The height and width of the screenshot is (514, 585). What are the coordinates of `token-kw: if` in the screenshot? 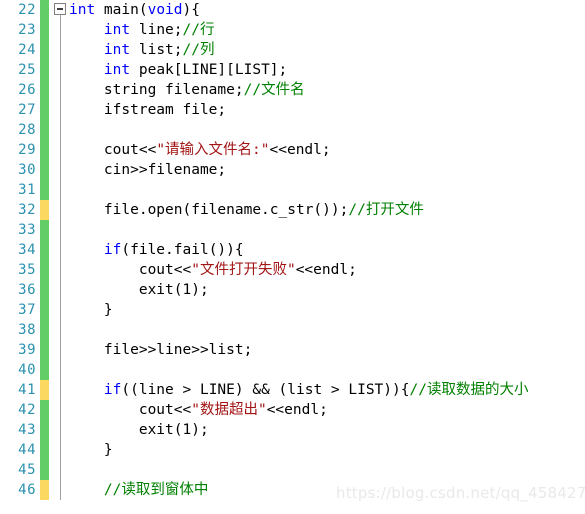 It's located at (112, 390).